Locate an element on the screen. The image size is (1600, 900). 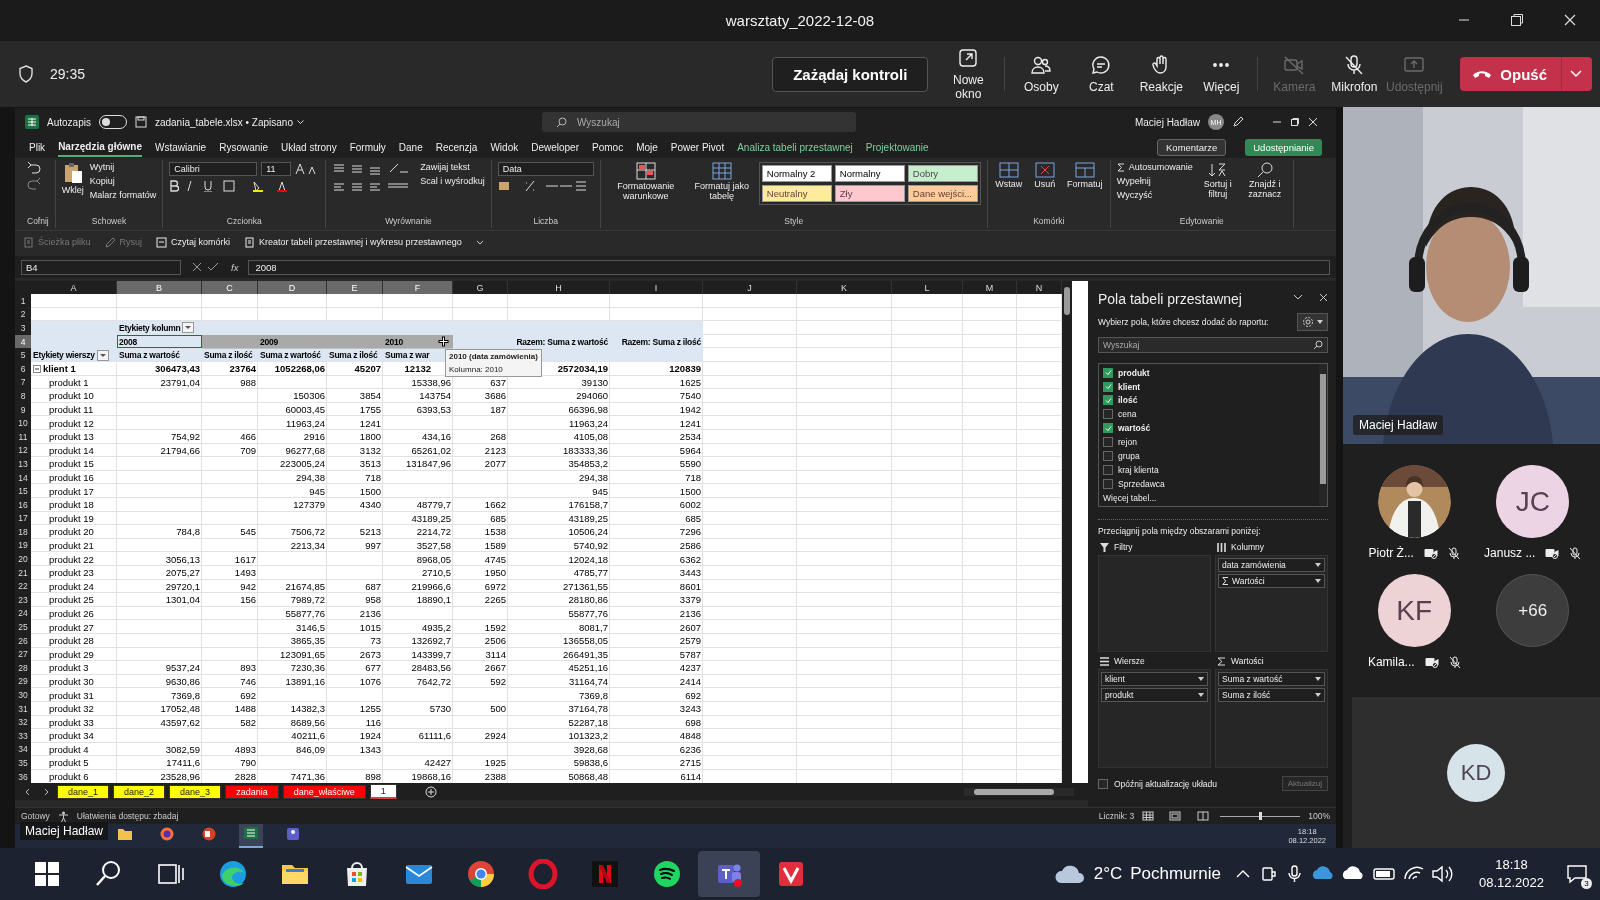
field-label: Sprzedawca is located at coordinates (1141, 483).